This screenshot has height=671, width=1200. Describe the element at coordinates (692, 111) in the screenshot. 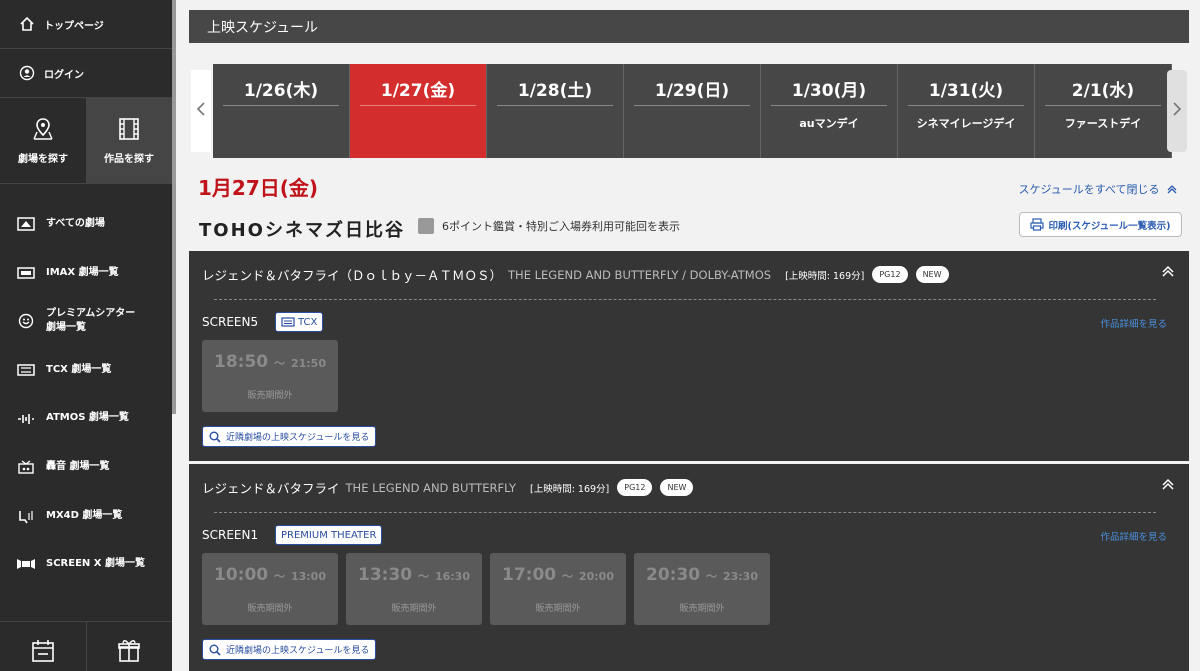

I see `date-tab-0129: 1/29(日)` at that location.